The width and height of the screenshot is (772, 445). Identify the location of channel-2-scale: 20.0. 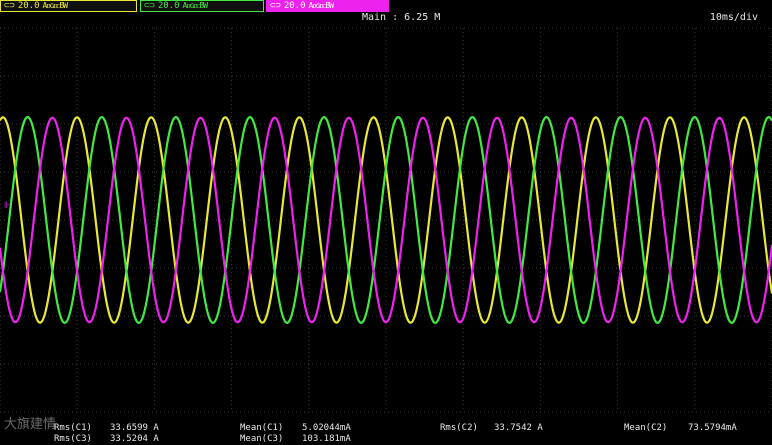
(168, 6).